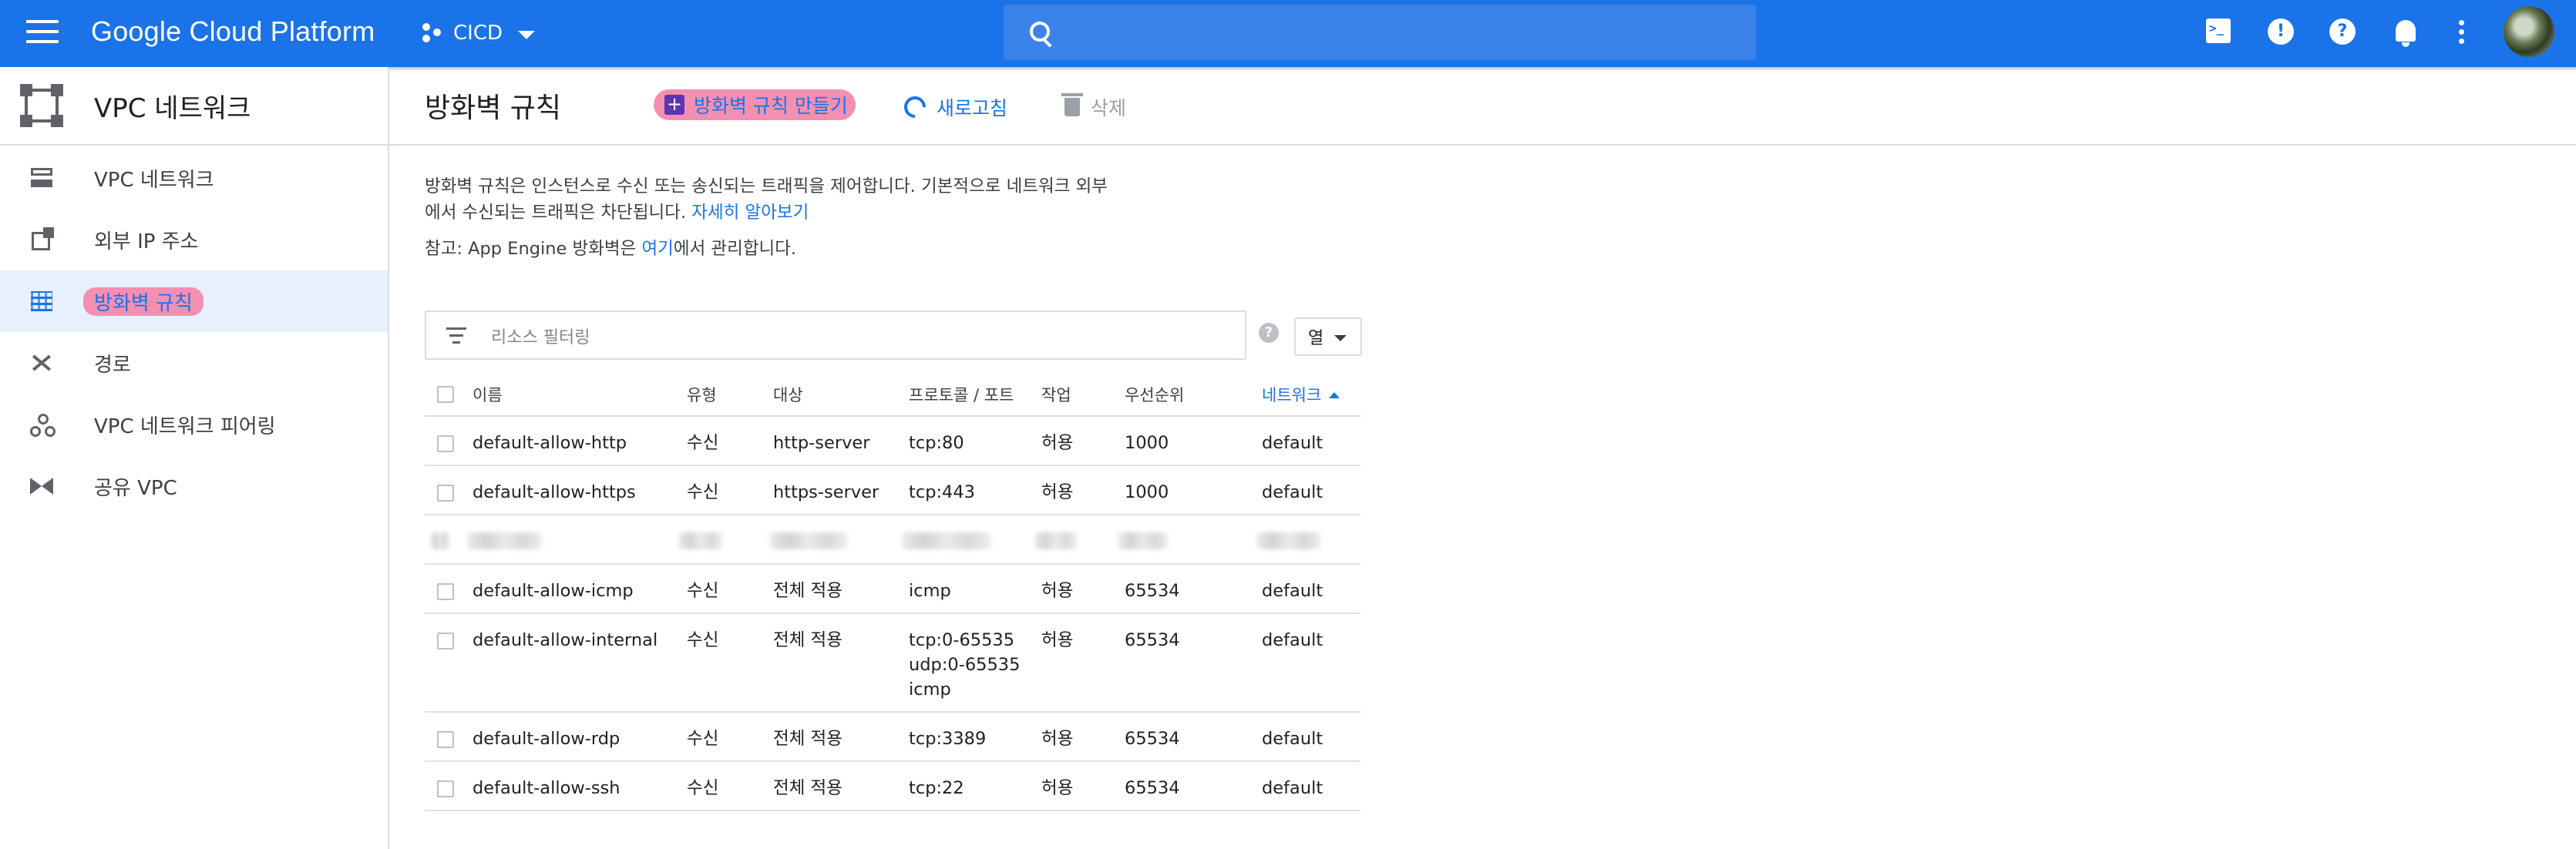 The image size is (2576, 849). Describe the element at coordinates (540, 337) in the screenshot. I see `filter-placeholder: 리소스 필터링` at that location.